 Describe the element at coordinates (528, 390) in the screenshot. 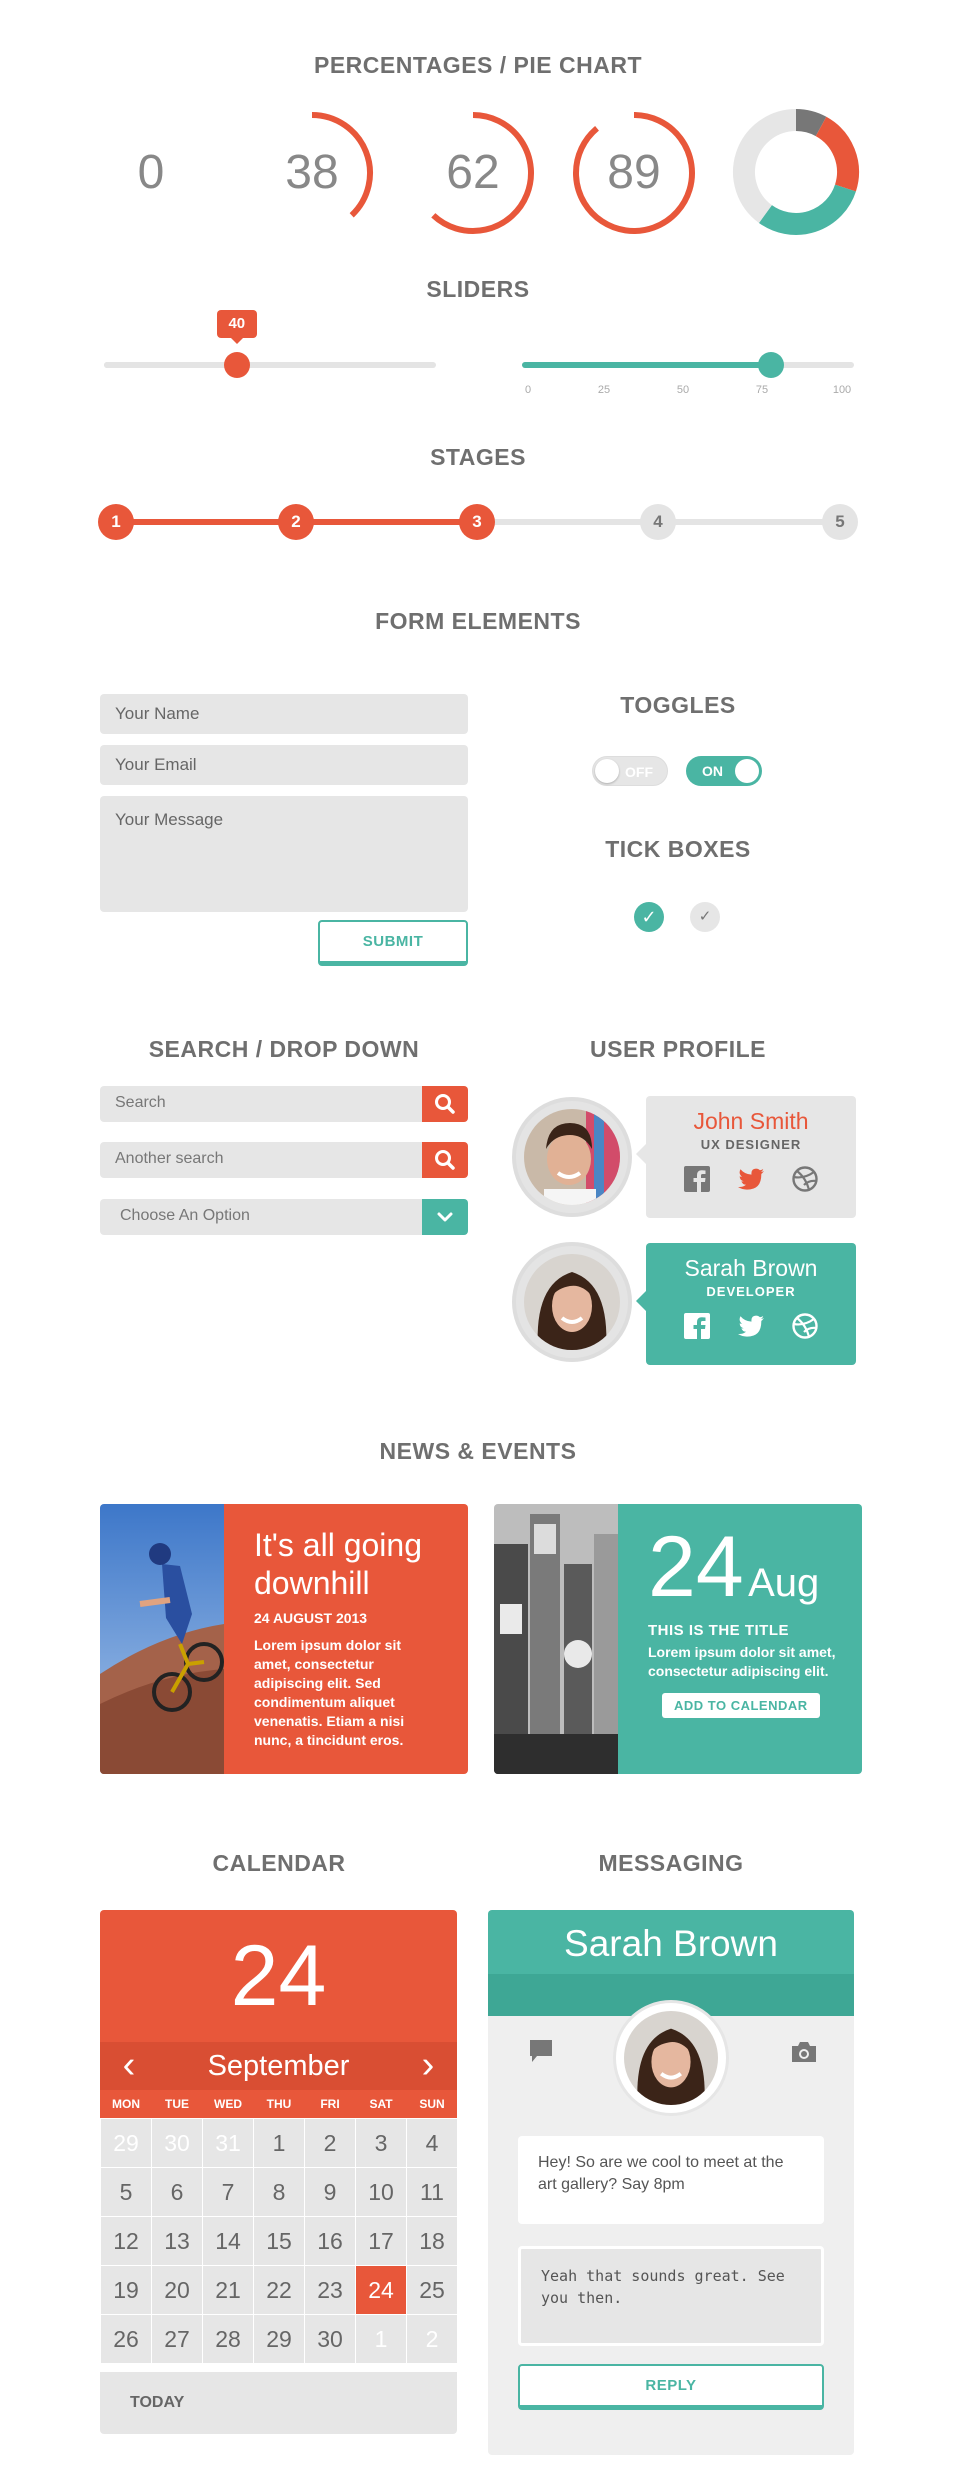

I see `slider-tick-label: 0` at that location.